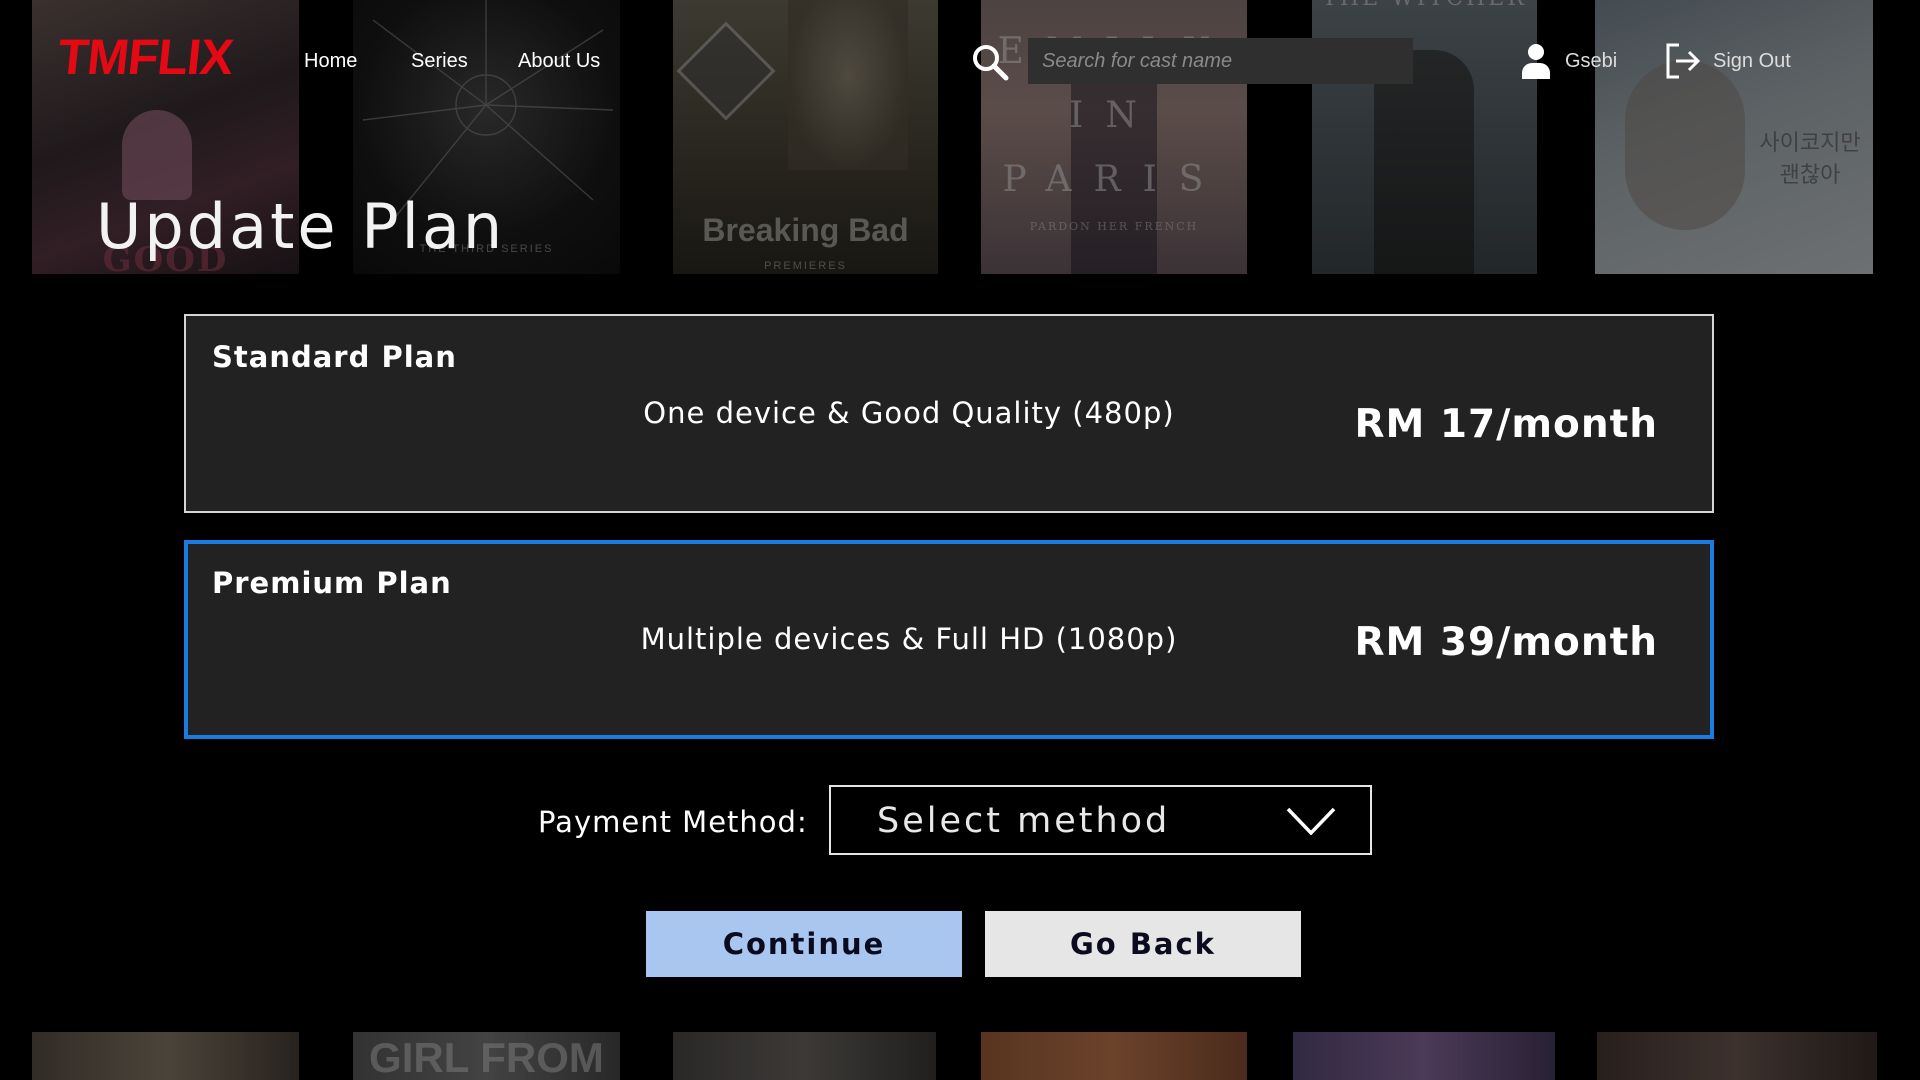  I want to click on chevron-down-icon, so click(1311, 821).